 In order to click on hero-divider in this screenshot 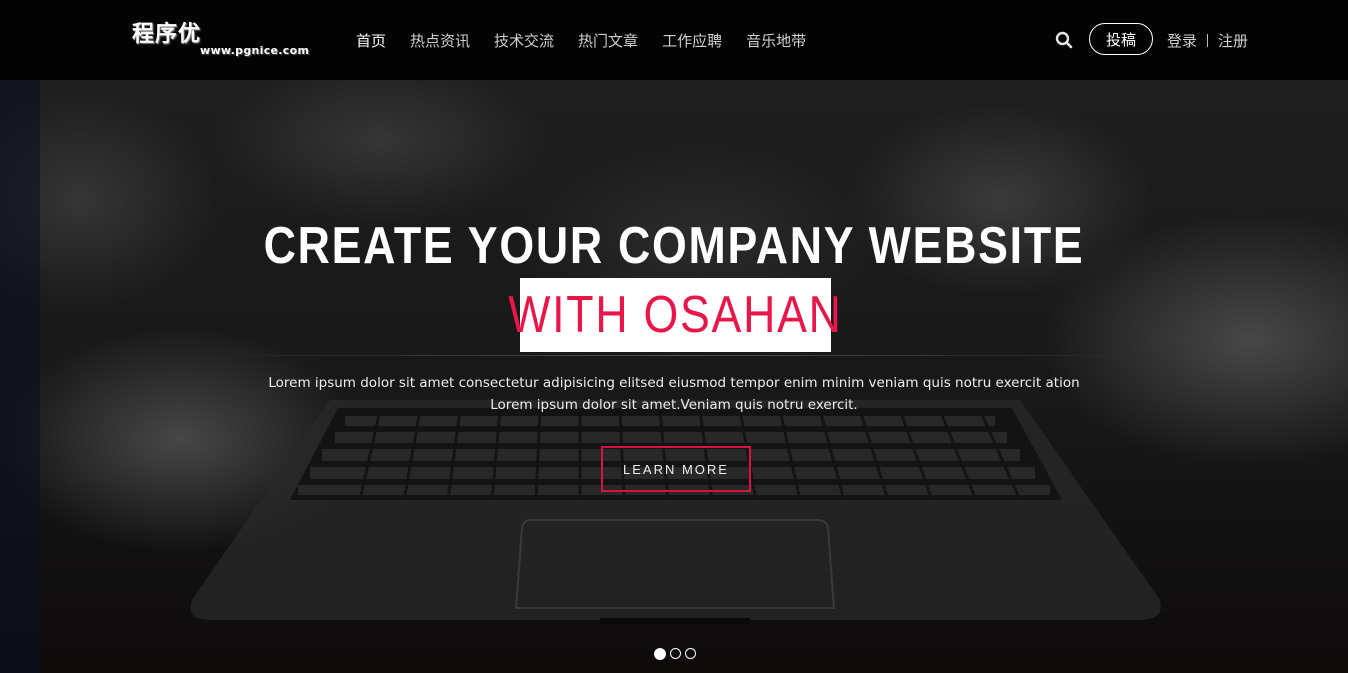, I will do `click(674, 355)`.